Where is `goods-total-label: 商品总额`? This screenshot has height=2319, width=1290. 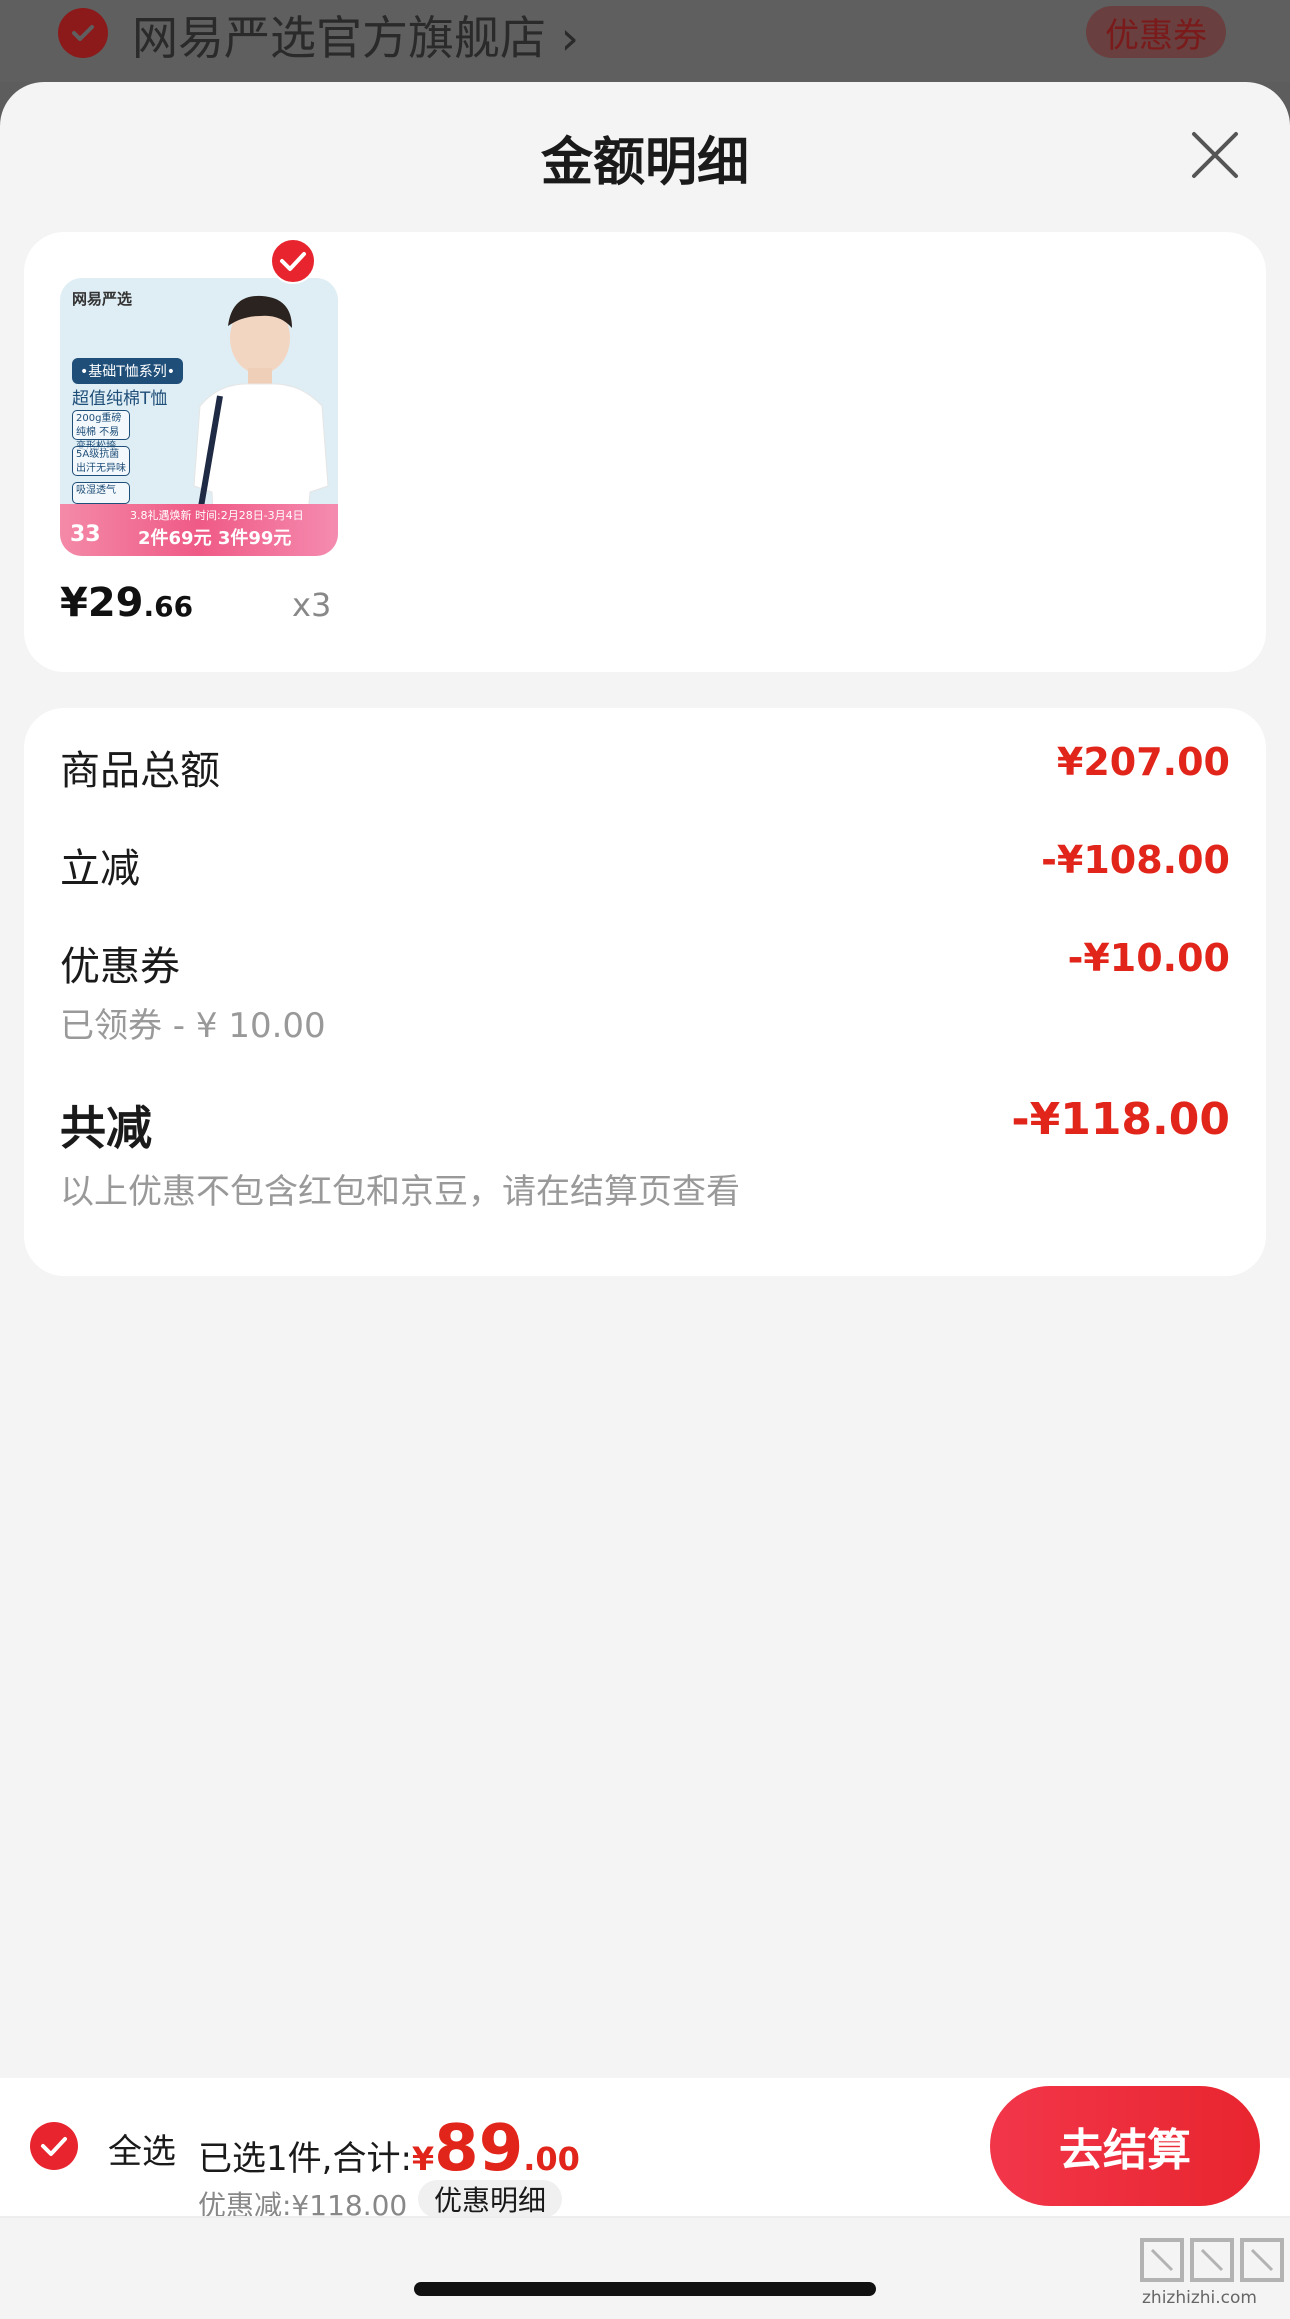 goods-total-label: 商品总额 is located at coordinates (140, 771).